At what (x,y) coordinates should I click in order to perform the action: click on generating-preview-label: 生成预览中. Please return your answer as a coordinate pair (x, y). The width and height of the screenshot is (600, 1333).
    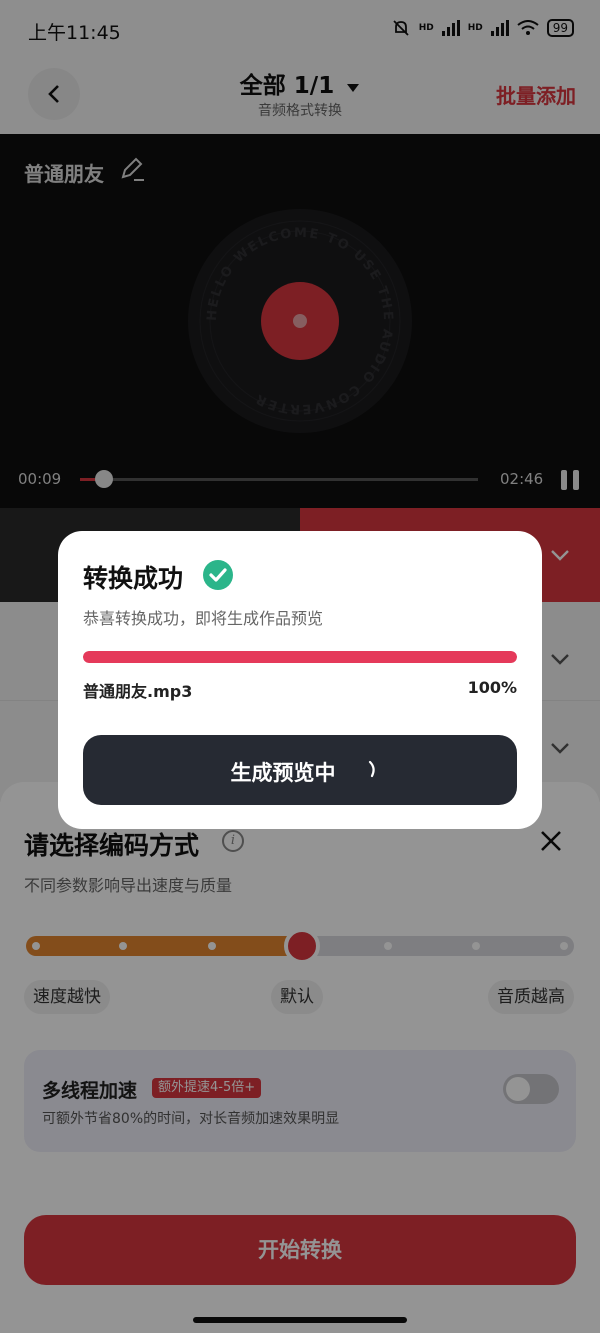
    Looking at the image, I should click on (283, 773).